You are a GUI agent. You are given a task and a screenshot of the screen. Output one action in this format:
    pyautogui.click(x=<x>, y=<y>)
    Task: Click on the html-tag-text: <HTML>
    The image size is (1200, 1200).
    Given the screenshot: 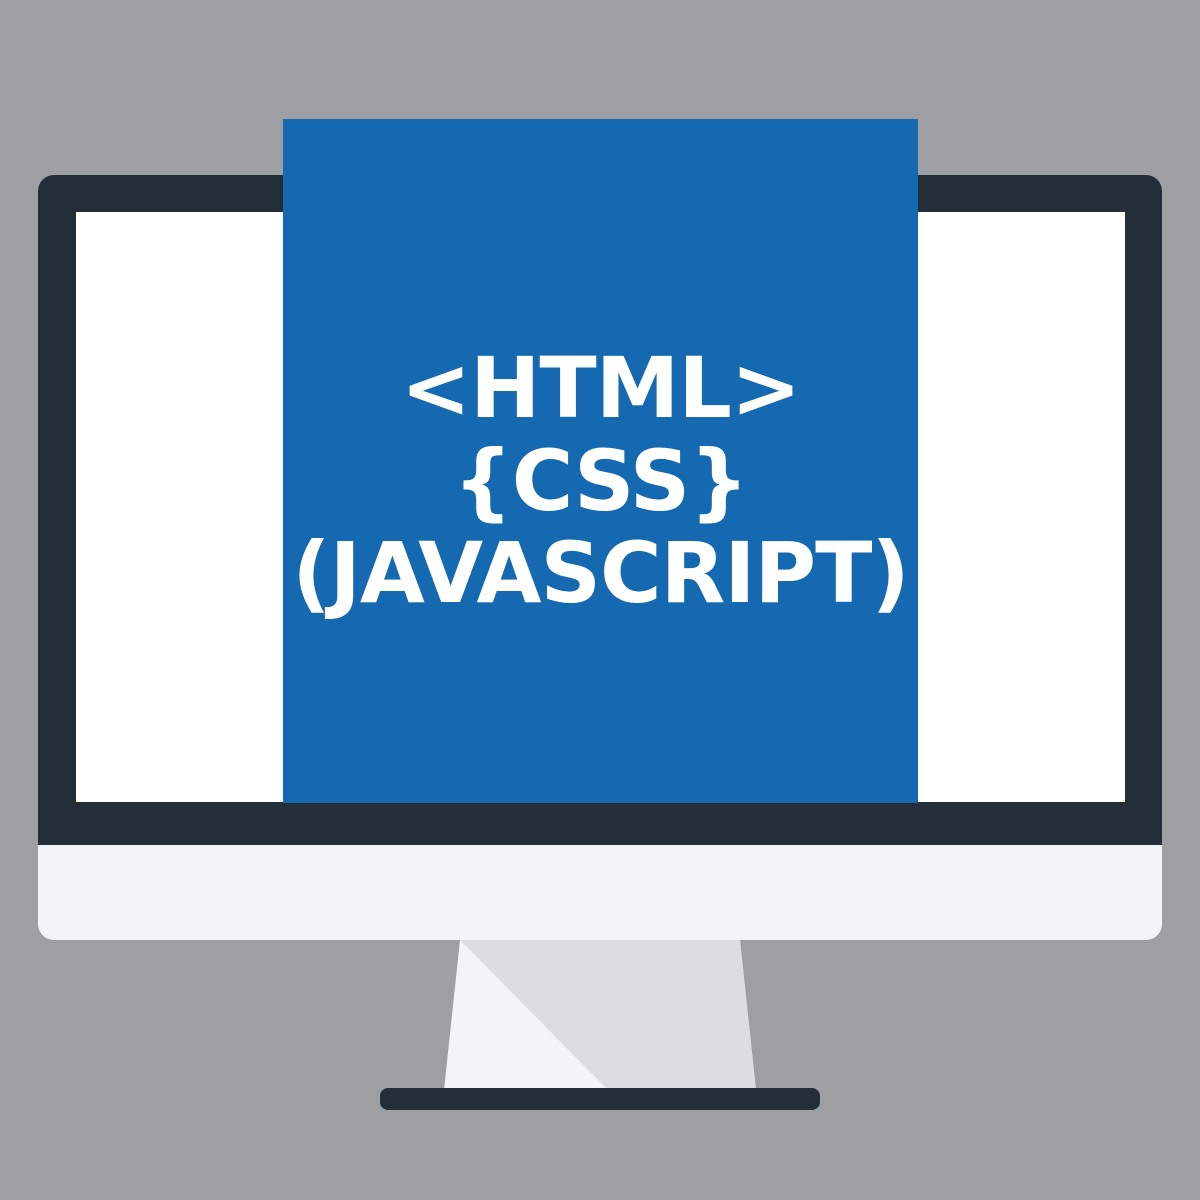 What is the action you would take?
    pyautogui.click(x=600, y=388)
    